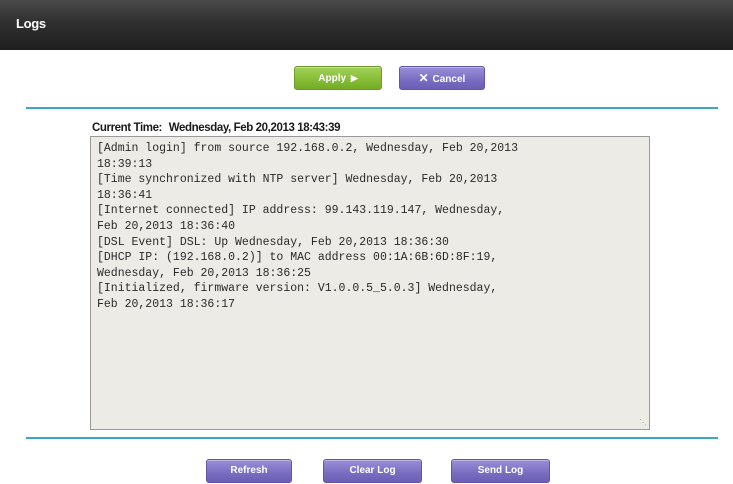 The width and height of the screenshot is (733, 484). Describe the element at coordinates (449, 79) in the screenshot. I see `cancel-button-label: Cancel` at that location.